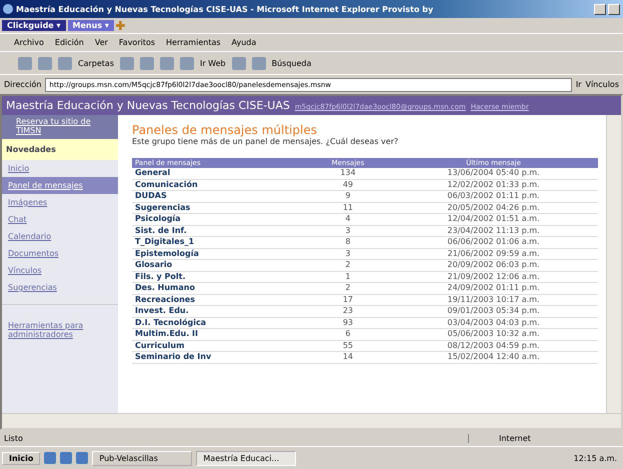  What do you see at coordinates (347, 173) in the screenshot?
I see `table-cell: 134` at bounding box center [347, 173].